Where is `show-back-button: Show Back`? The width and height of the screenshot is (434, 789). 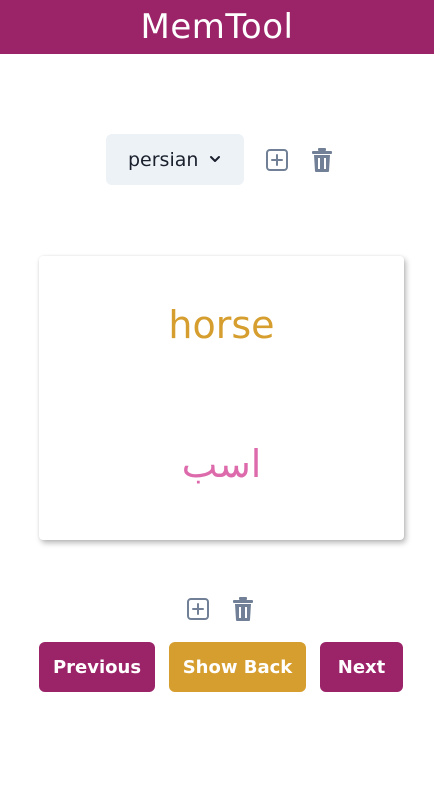
show-back-button: Show Back is located at coordinates (237, 667).